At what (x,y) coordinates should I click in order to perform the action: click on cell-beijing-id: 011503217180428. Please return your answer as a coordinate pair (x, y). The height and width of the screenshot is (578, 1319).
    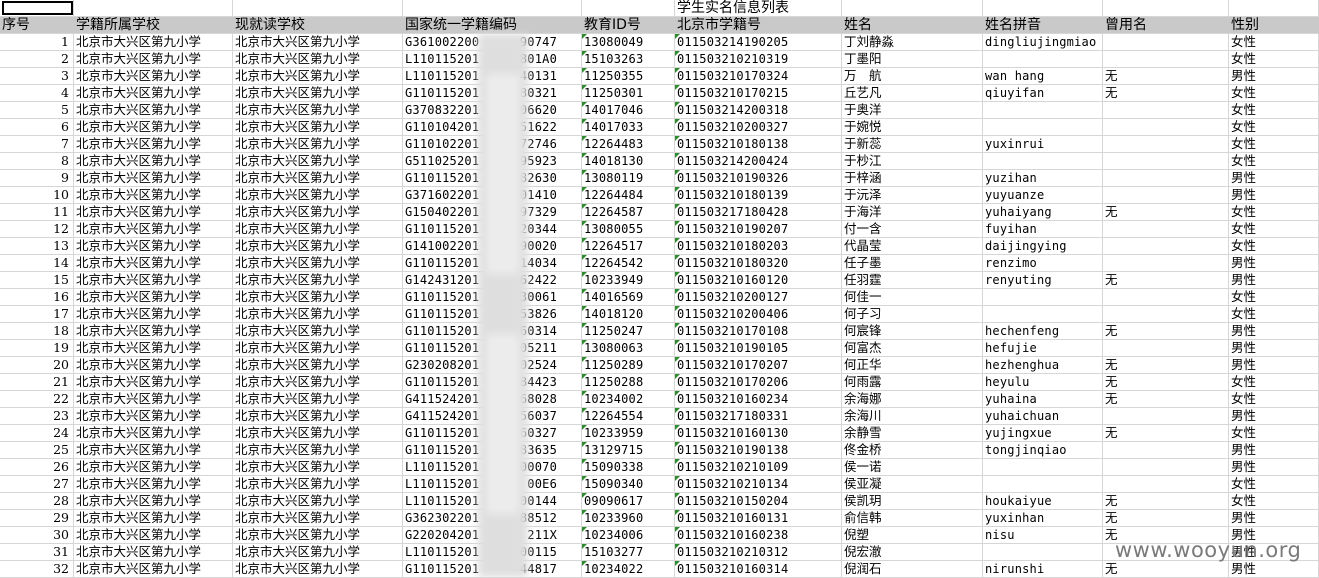
    Looking at the image, I should click on (758, 212).